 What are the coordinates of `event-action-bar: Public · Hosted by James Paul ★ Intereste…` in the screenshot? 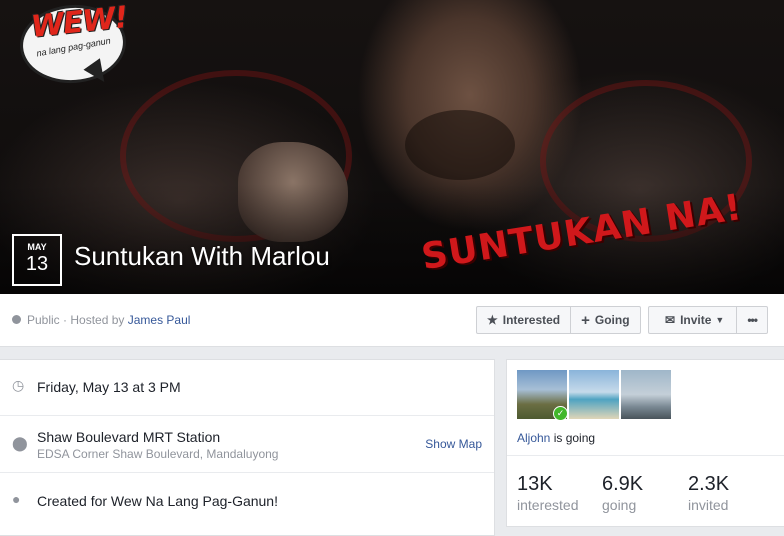 It's located at (392, 320).